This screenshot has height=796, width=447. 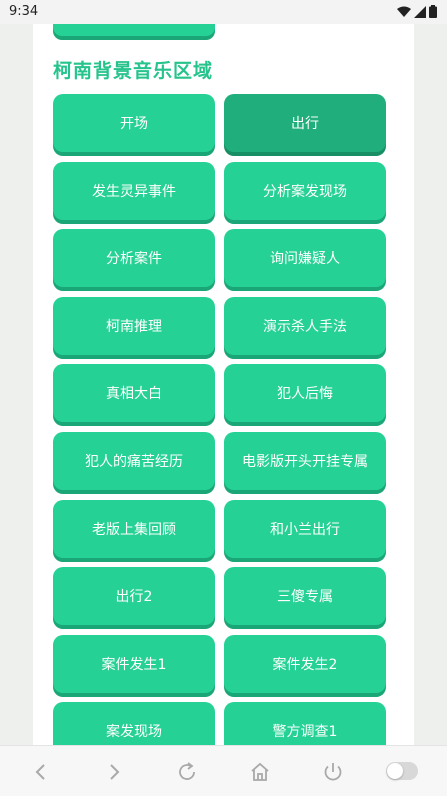 What do you see at coordinates (24, 11) in the screenshot?
I see `status-time: 9:34` at bounding box center [24, 11].